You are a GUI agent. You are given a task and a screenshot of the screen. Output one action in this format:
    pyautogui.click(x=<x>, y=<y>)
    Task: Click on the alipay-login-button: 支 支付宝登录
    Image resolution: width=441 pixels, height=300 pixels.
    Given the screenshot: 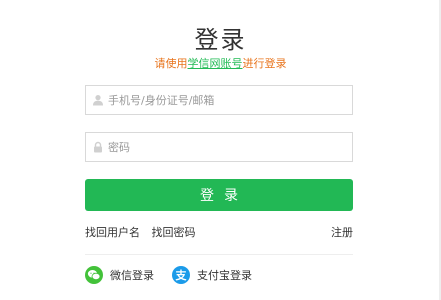 What is the action you would take?
    pyautogui.click(x=212, y=275)
    